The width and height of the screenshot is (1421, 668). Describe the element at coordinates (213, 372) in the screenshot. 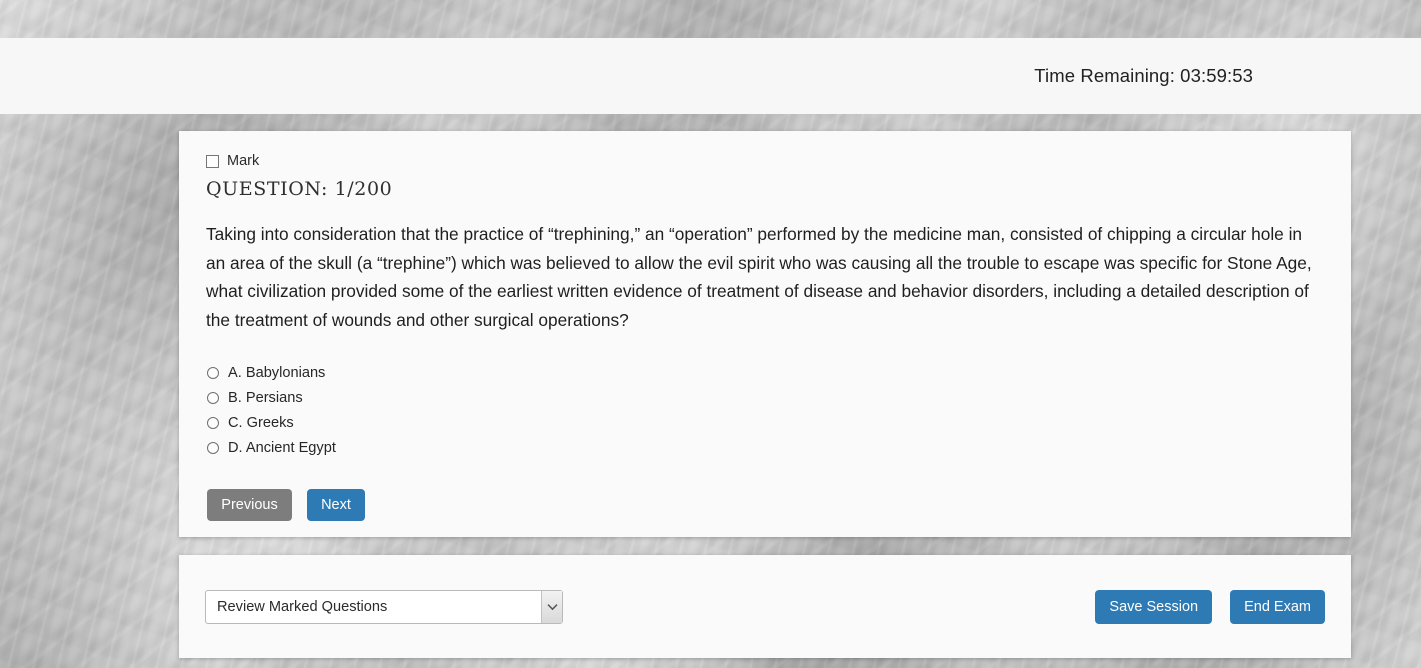

I see `radio-icon-a` at that location.